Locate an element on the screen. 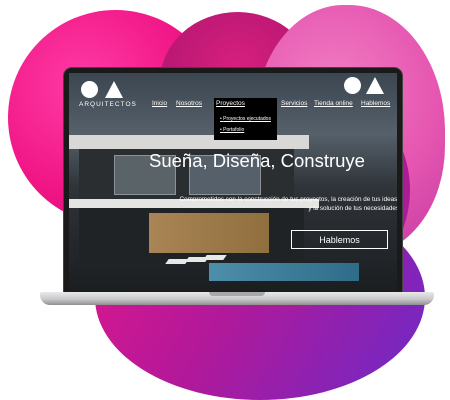  dropdown-item-proyectos-ejecutados: • Proyectos ejecutados is located at coordinates (245, 119).